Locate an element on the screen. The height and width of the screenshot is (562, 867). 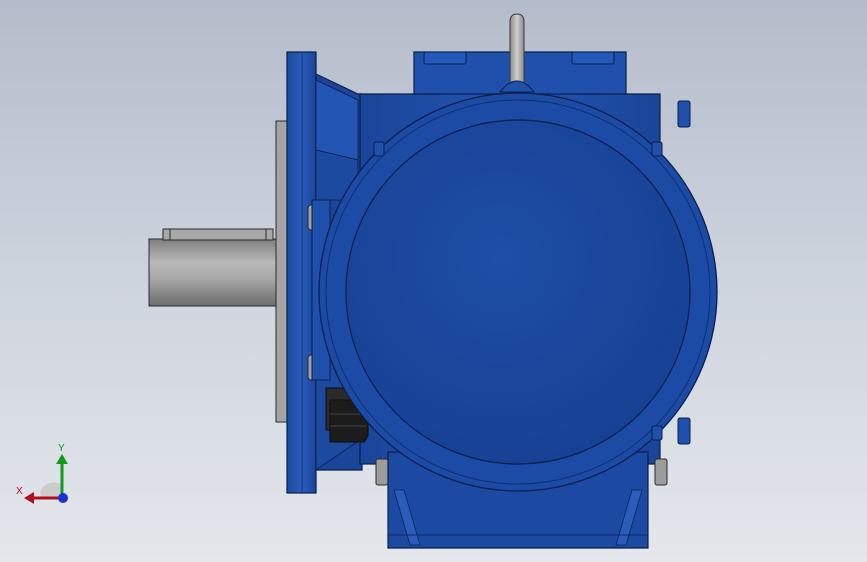
coordinate-triad-icon: Y X is located at coordinates (44, 475).